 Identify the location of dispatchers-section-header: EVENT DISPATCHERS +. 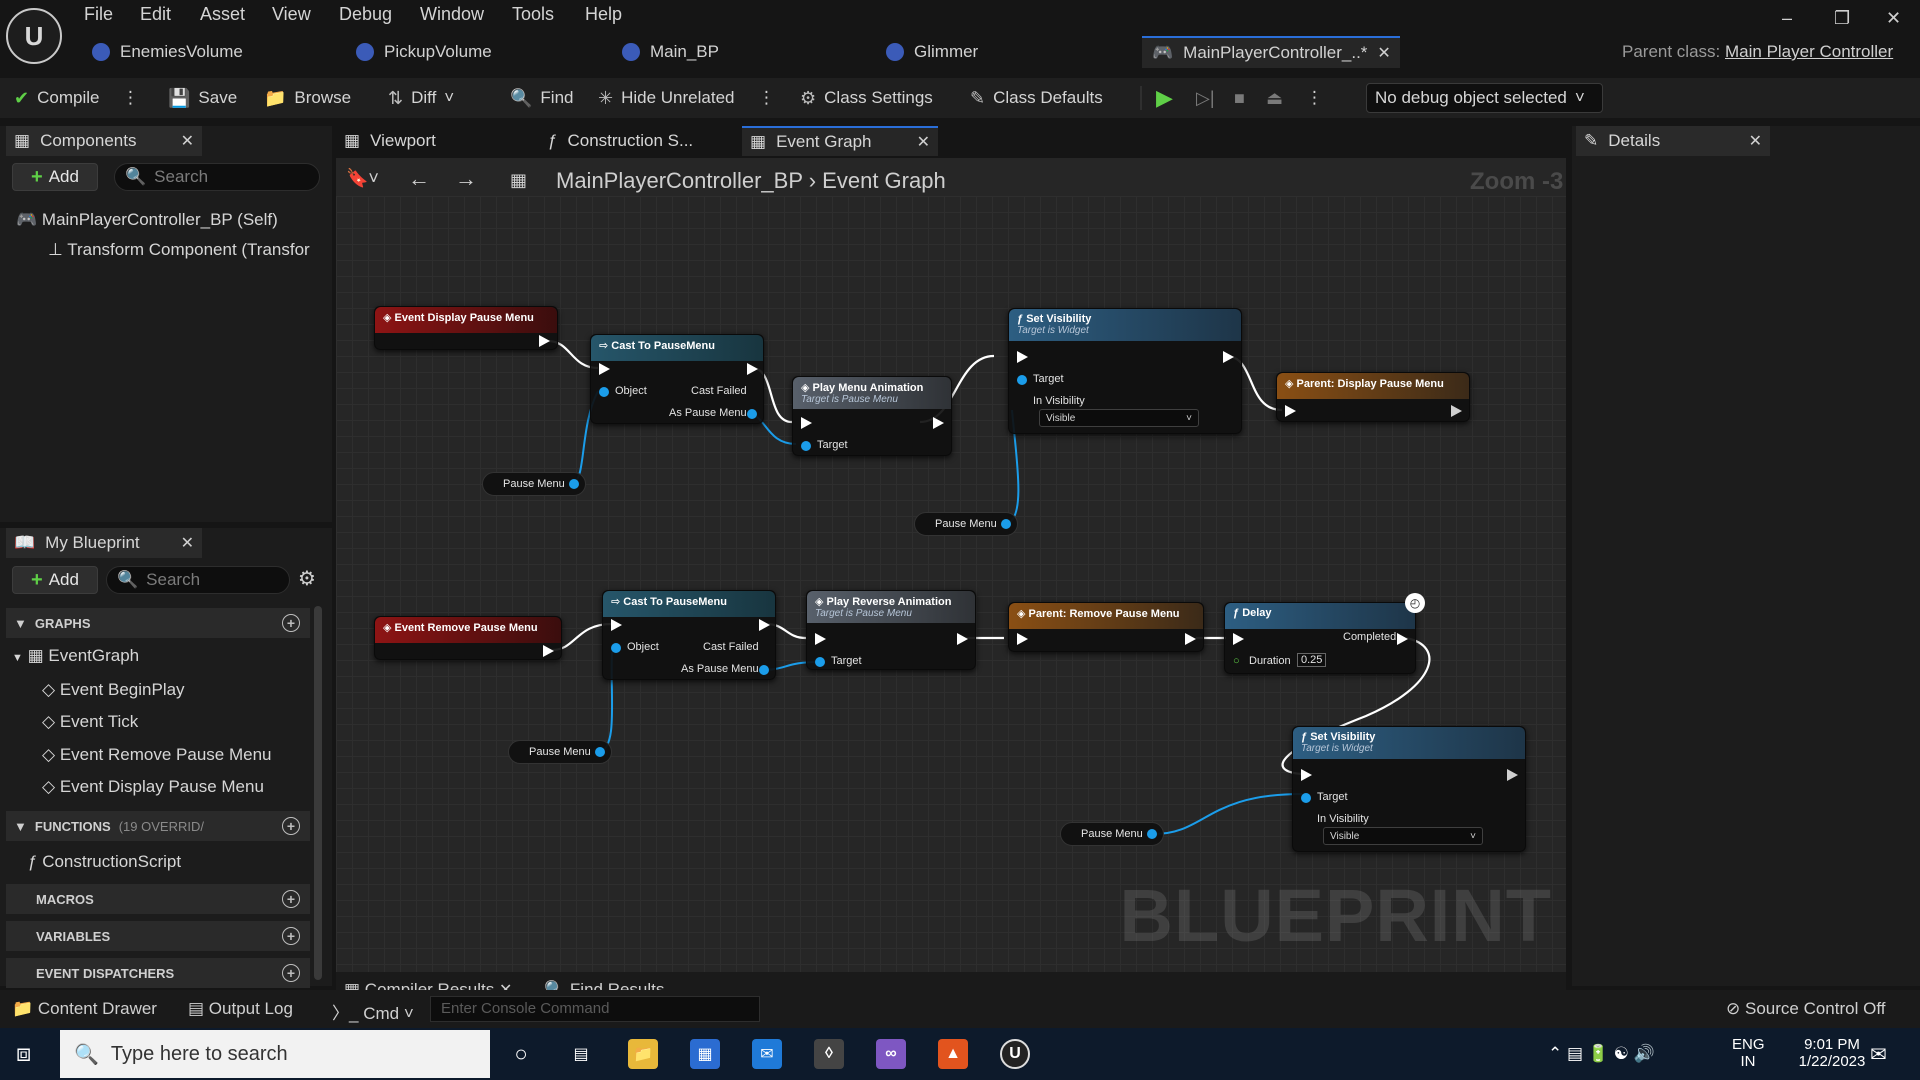
(158, 973).